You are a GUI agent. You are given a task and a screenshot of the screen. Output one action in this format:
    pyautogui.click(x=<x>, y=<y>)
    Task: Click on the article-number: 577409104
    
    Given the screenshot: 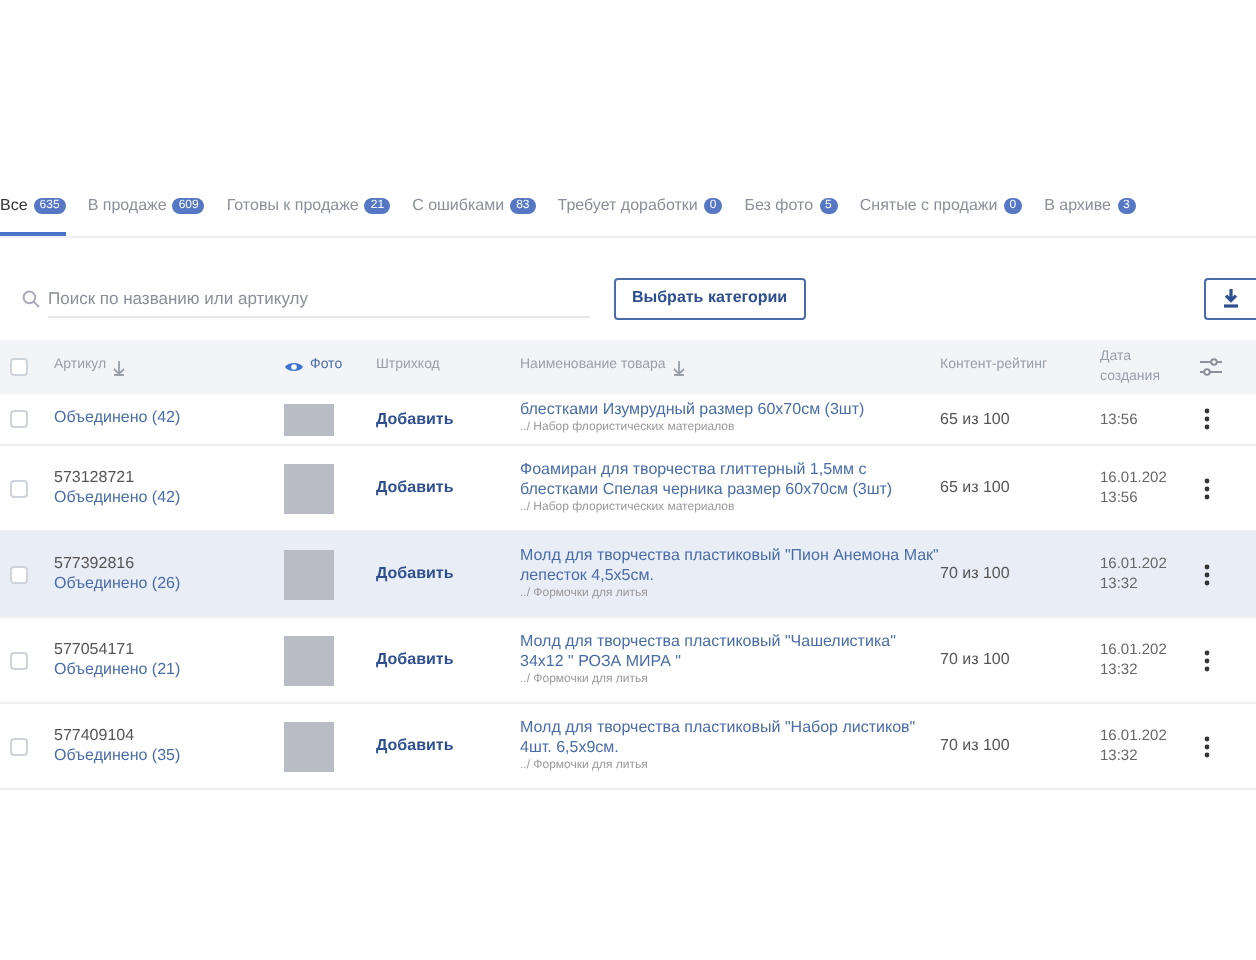 What is the action you would take?
    pyautogui.click(x=95, y=735)
    